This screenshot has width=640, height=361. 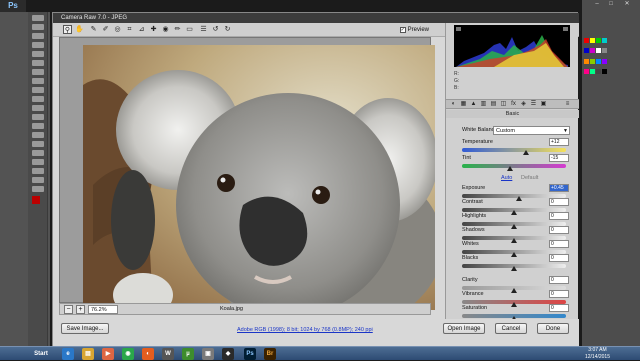 I want to click on system-clock: 3:07 AM 12/14/2015, so click(x=597, y=354).